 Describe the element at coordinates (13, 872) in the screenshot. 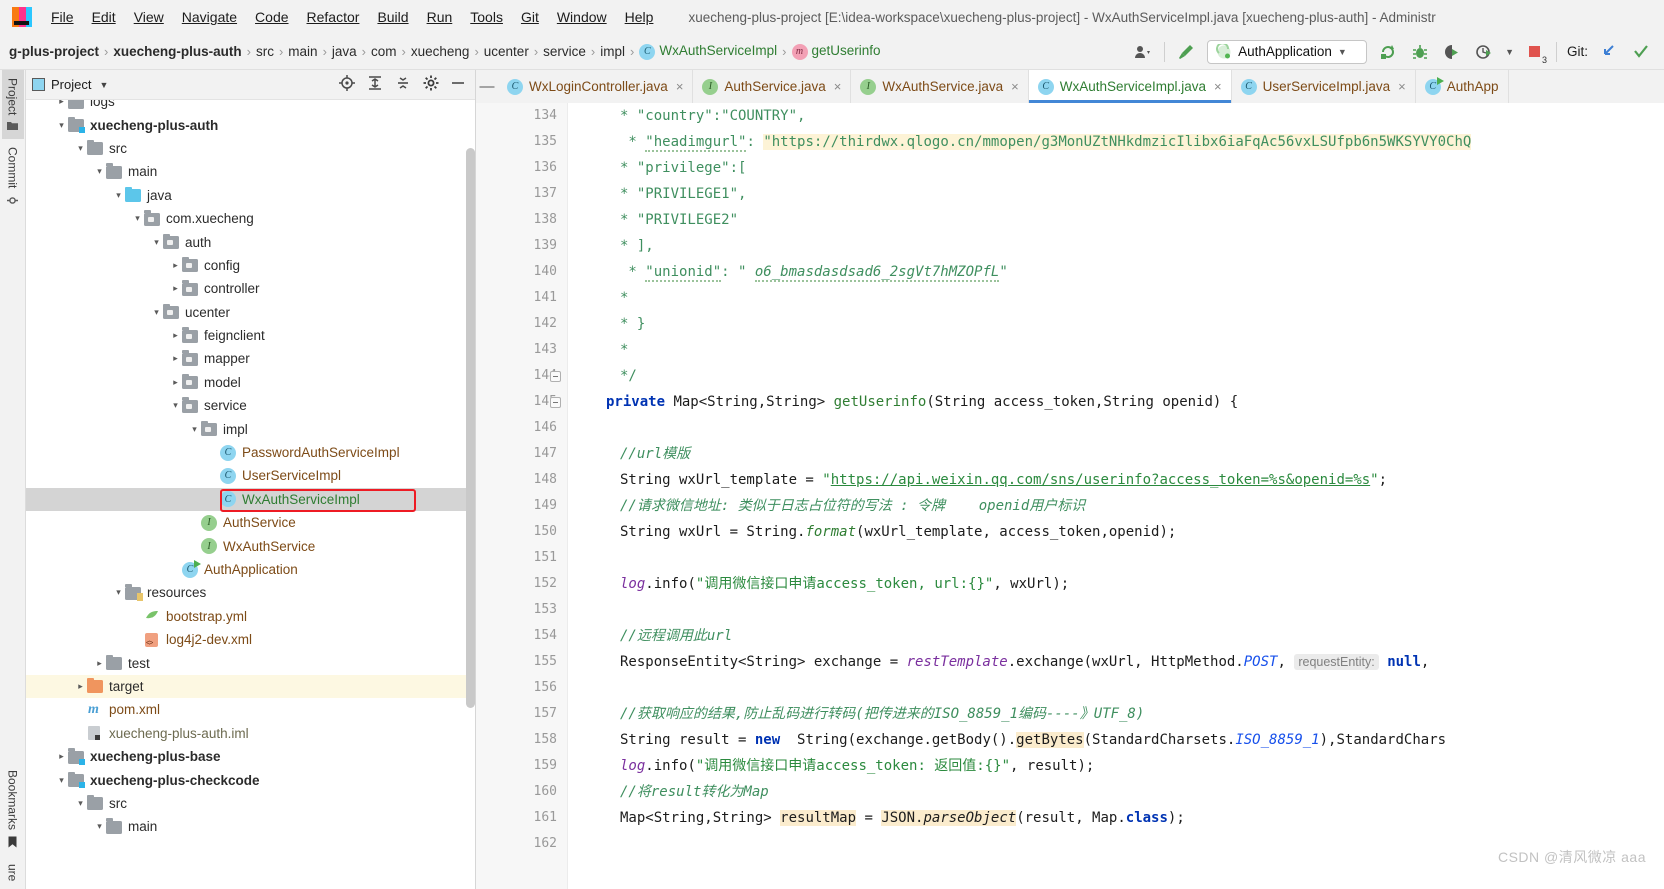

I see `sidebar-item-structure: ure` at that location.